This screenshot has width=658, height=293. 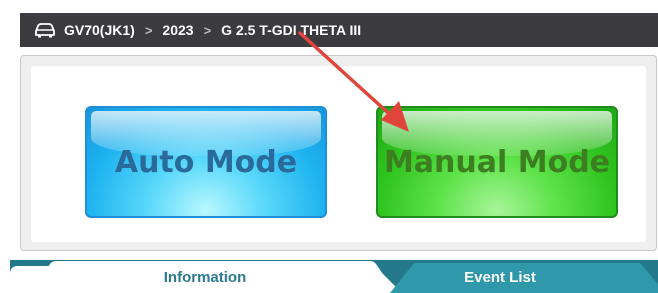 I want to click on manual-mode-label: Manual Mode, so click(x=497, y=162).